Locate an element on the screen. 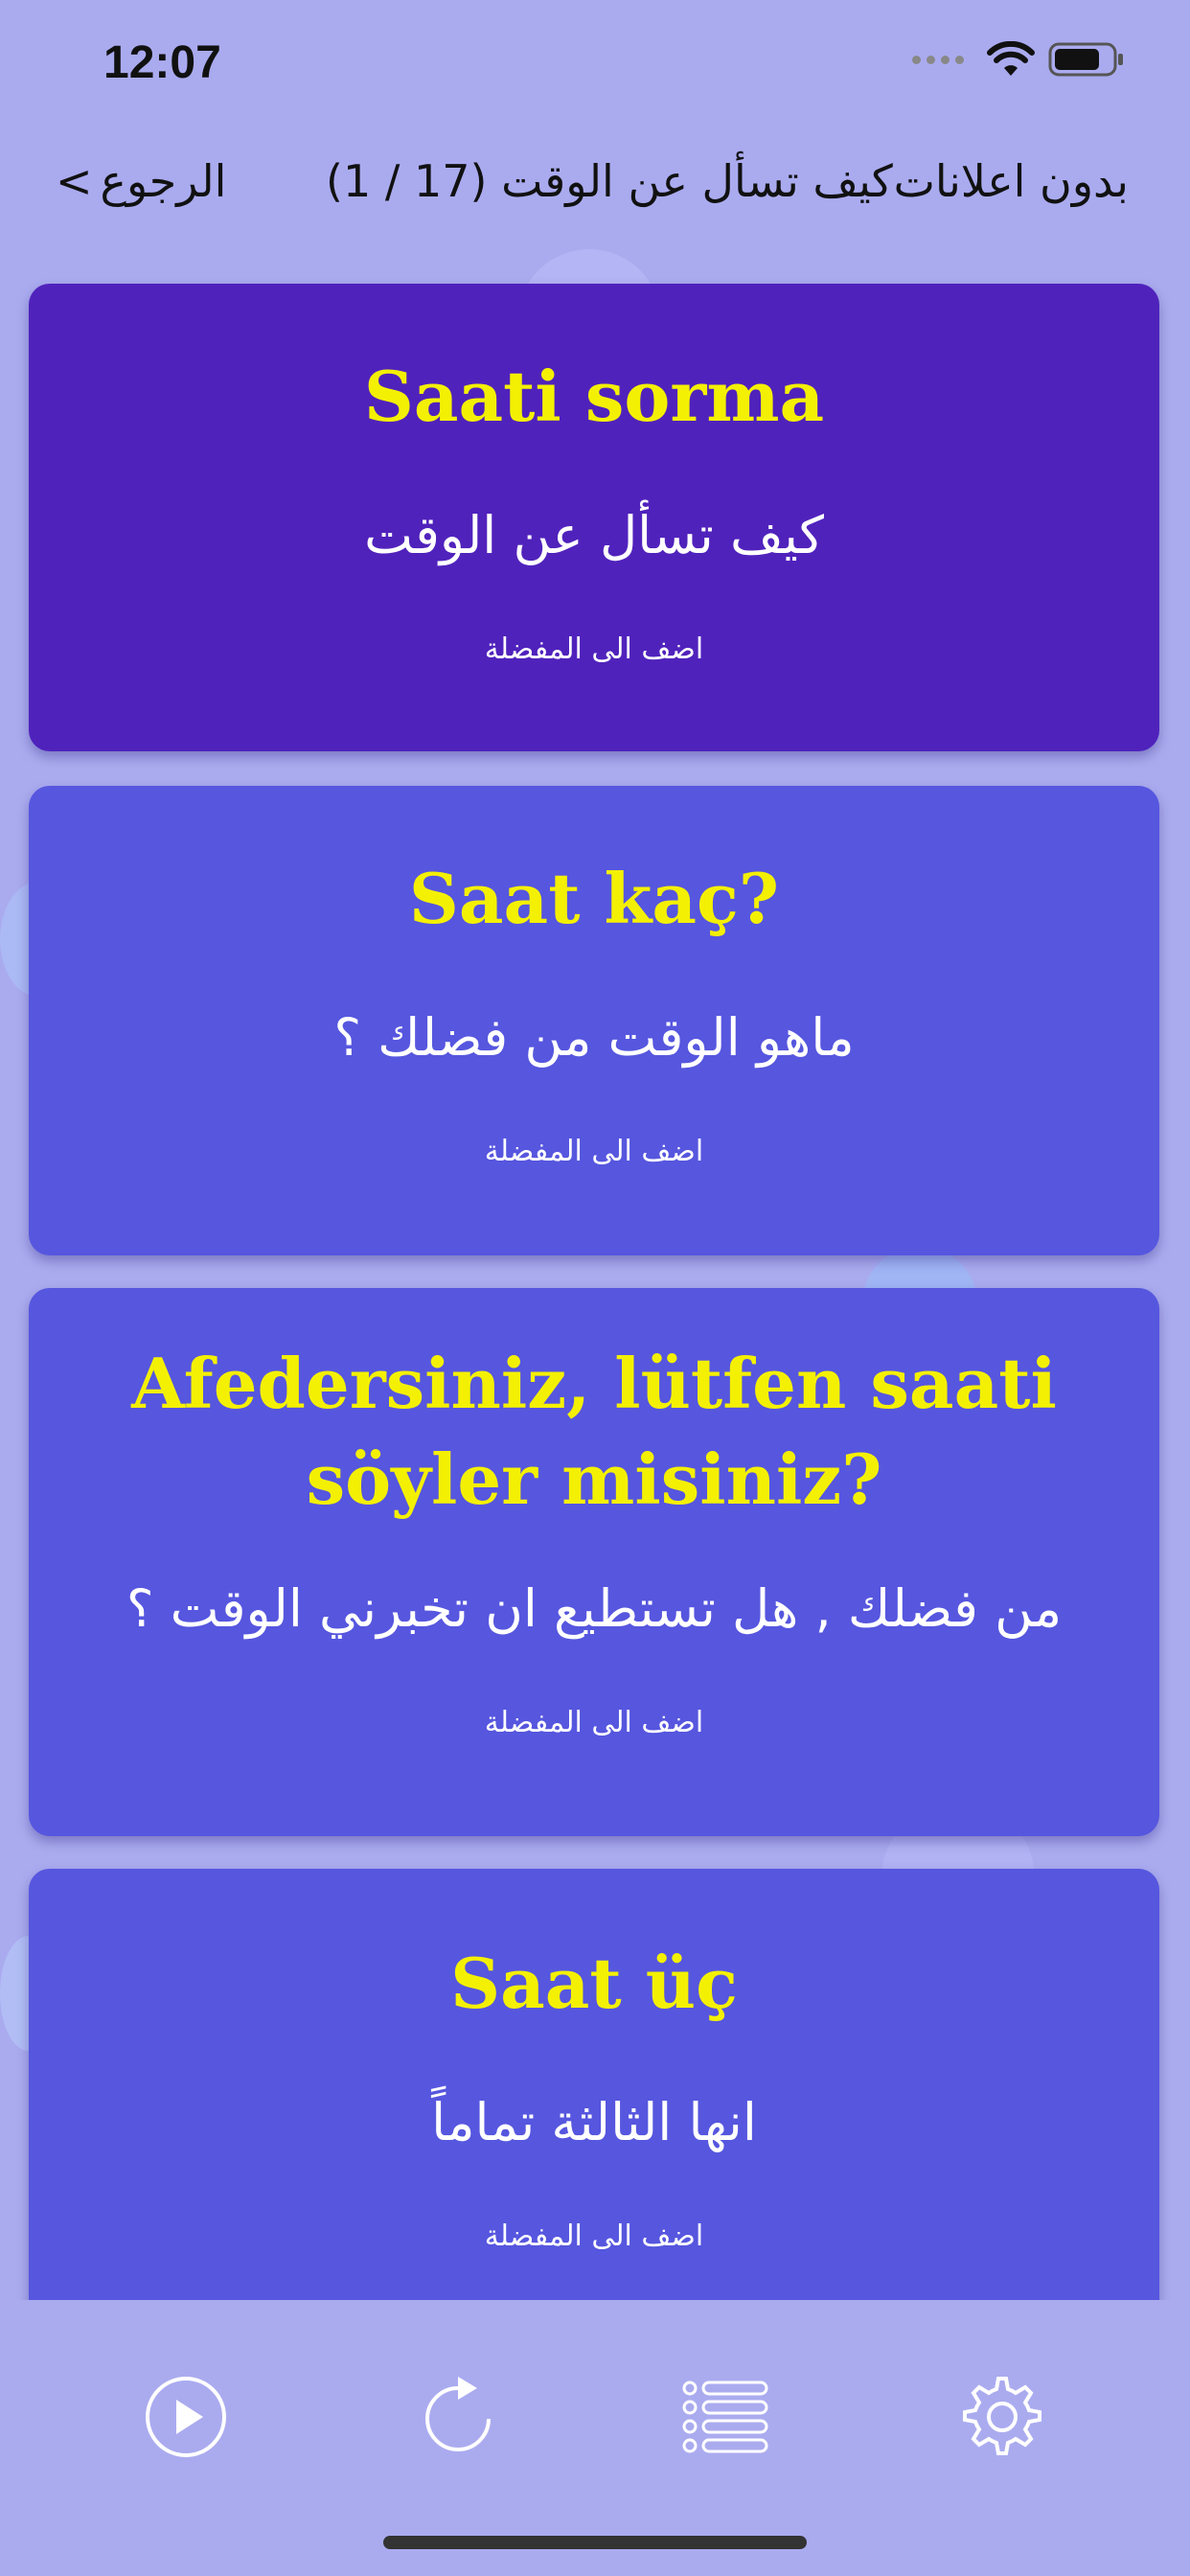  home-indicator is located at coordinates (595, 2542).